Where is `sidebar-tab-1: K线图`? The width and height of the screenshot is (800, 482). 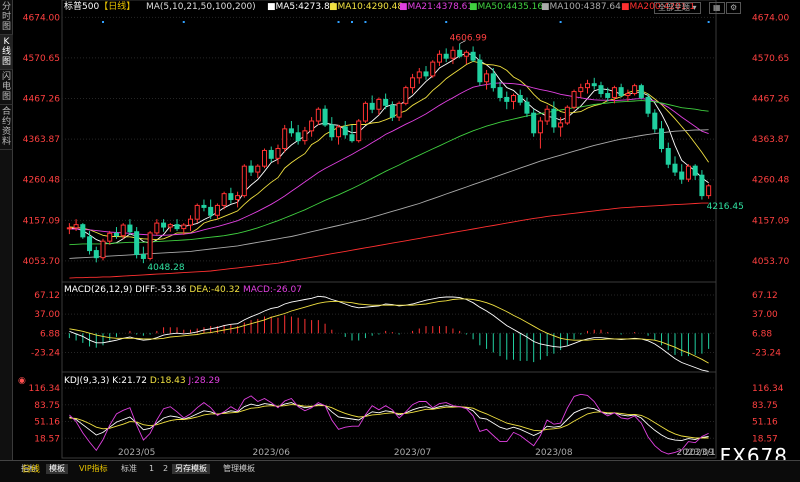
sidebar-tab-1: K线图 is located at coordinates (6, 52).